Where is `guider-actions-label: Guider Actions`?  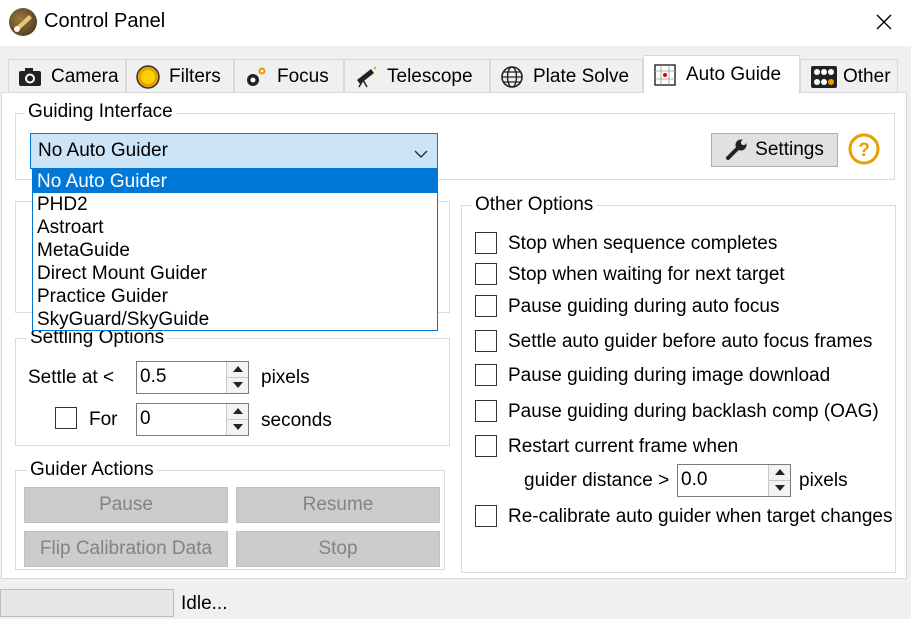
guider-actions-label: Guider Actions is located at coordinates (92, 470).